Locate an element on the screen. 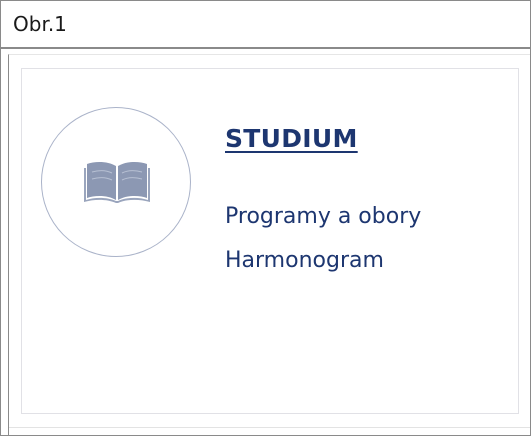 This screenshot has height=436, width=531. studium-title-link: STUDIUM is located at coordinates (291, 138).